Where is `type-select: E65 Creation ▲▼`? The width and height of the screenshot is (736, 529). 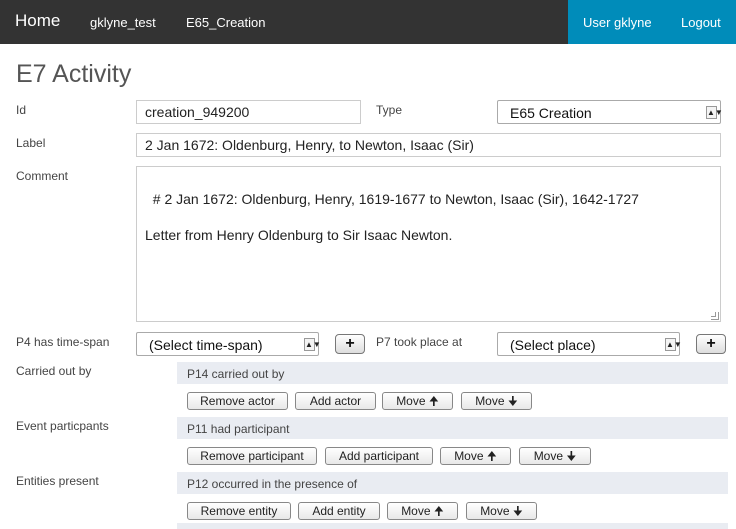 type-select: E65 Creation ▲▼ is located at coordinates (610, 112).